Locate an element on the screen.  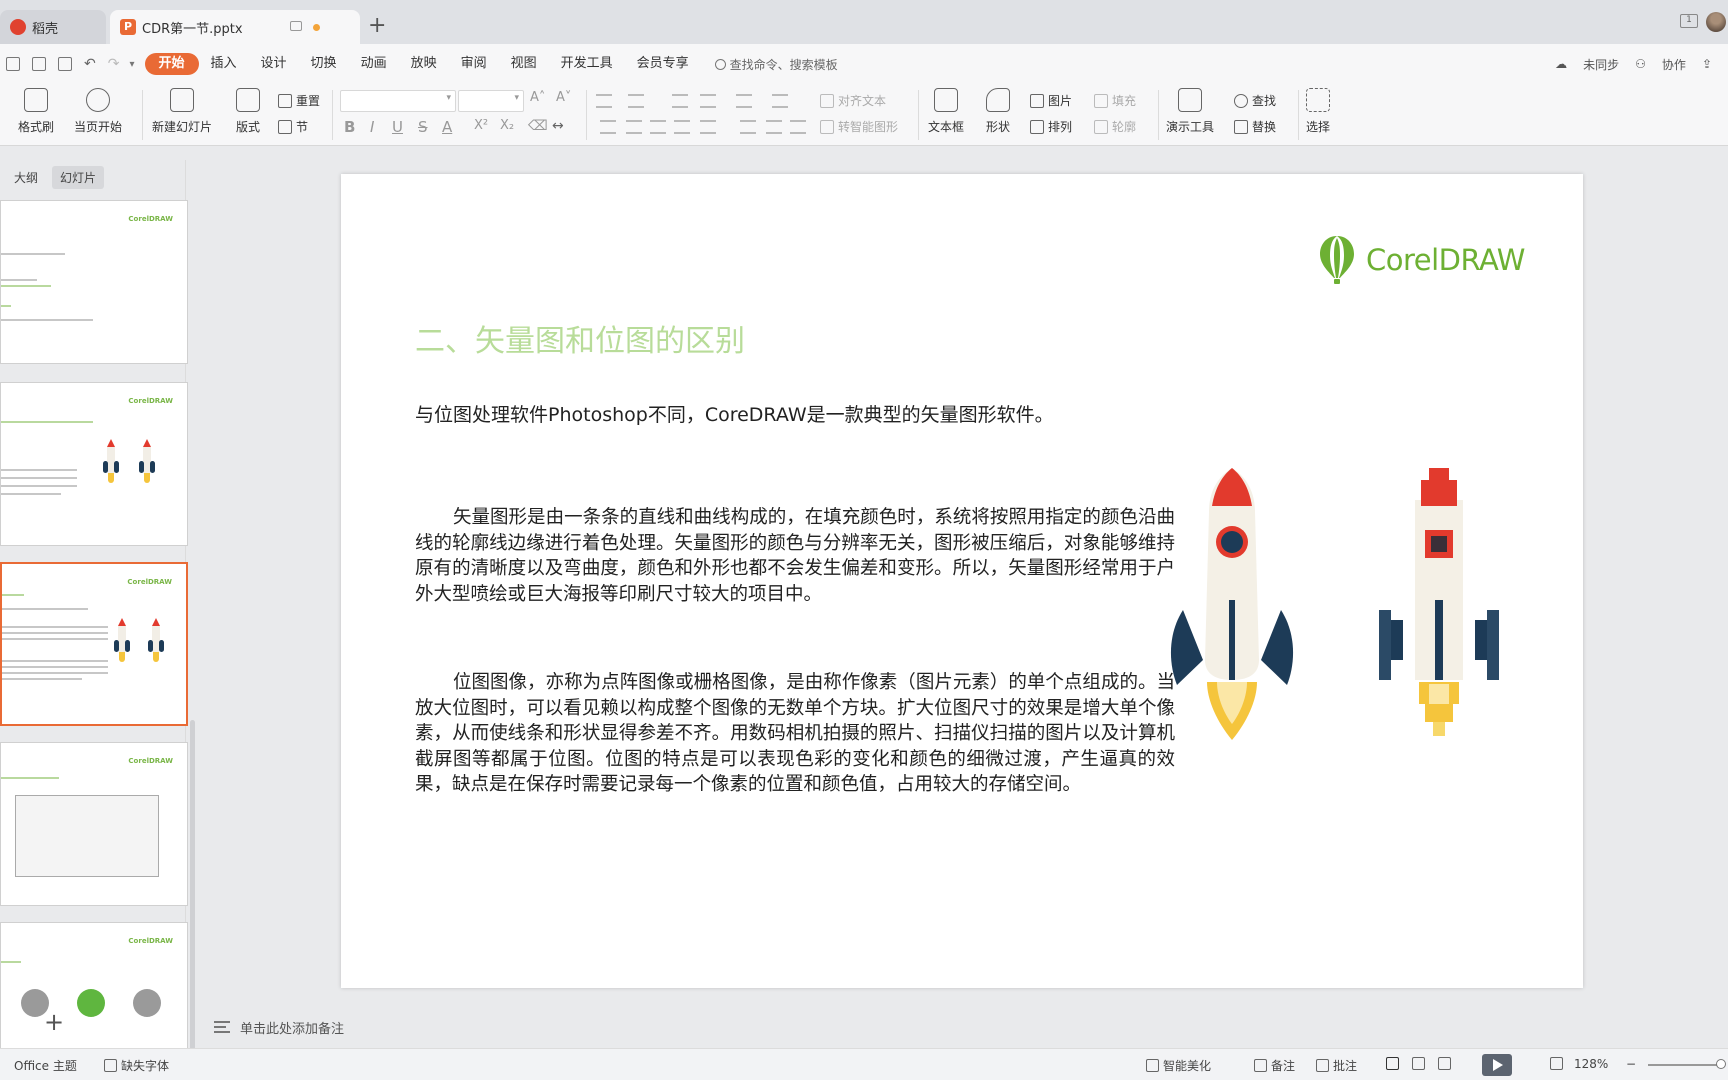
presenter-tools-button: 演示工具 is located at coordinates (1190, 111).